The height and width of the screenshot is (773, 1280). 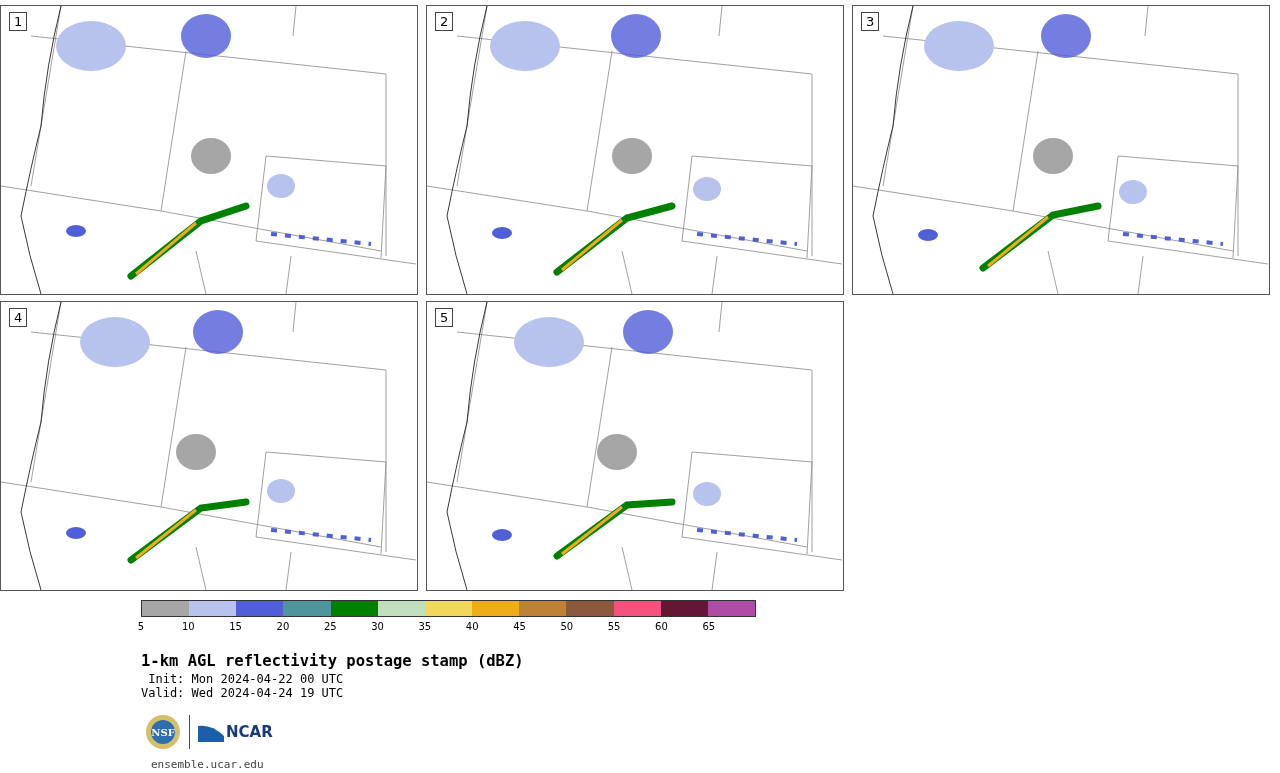 What do you see at coordinates (333, 661) in the screenshot?
I see `plot-title: 1-km AGL reflectivity postage stamp (dBZ)` at bounding box center [333, 661].